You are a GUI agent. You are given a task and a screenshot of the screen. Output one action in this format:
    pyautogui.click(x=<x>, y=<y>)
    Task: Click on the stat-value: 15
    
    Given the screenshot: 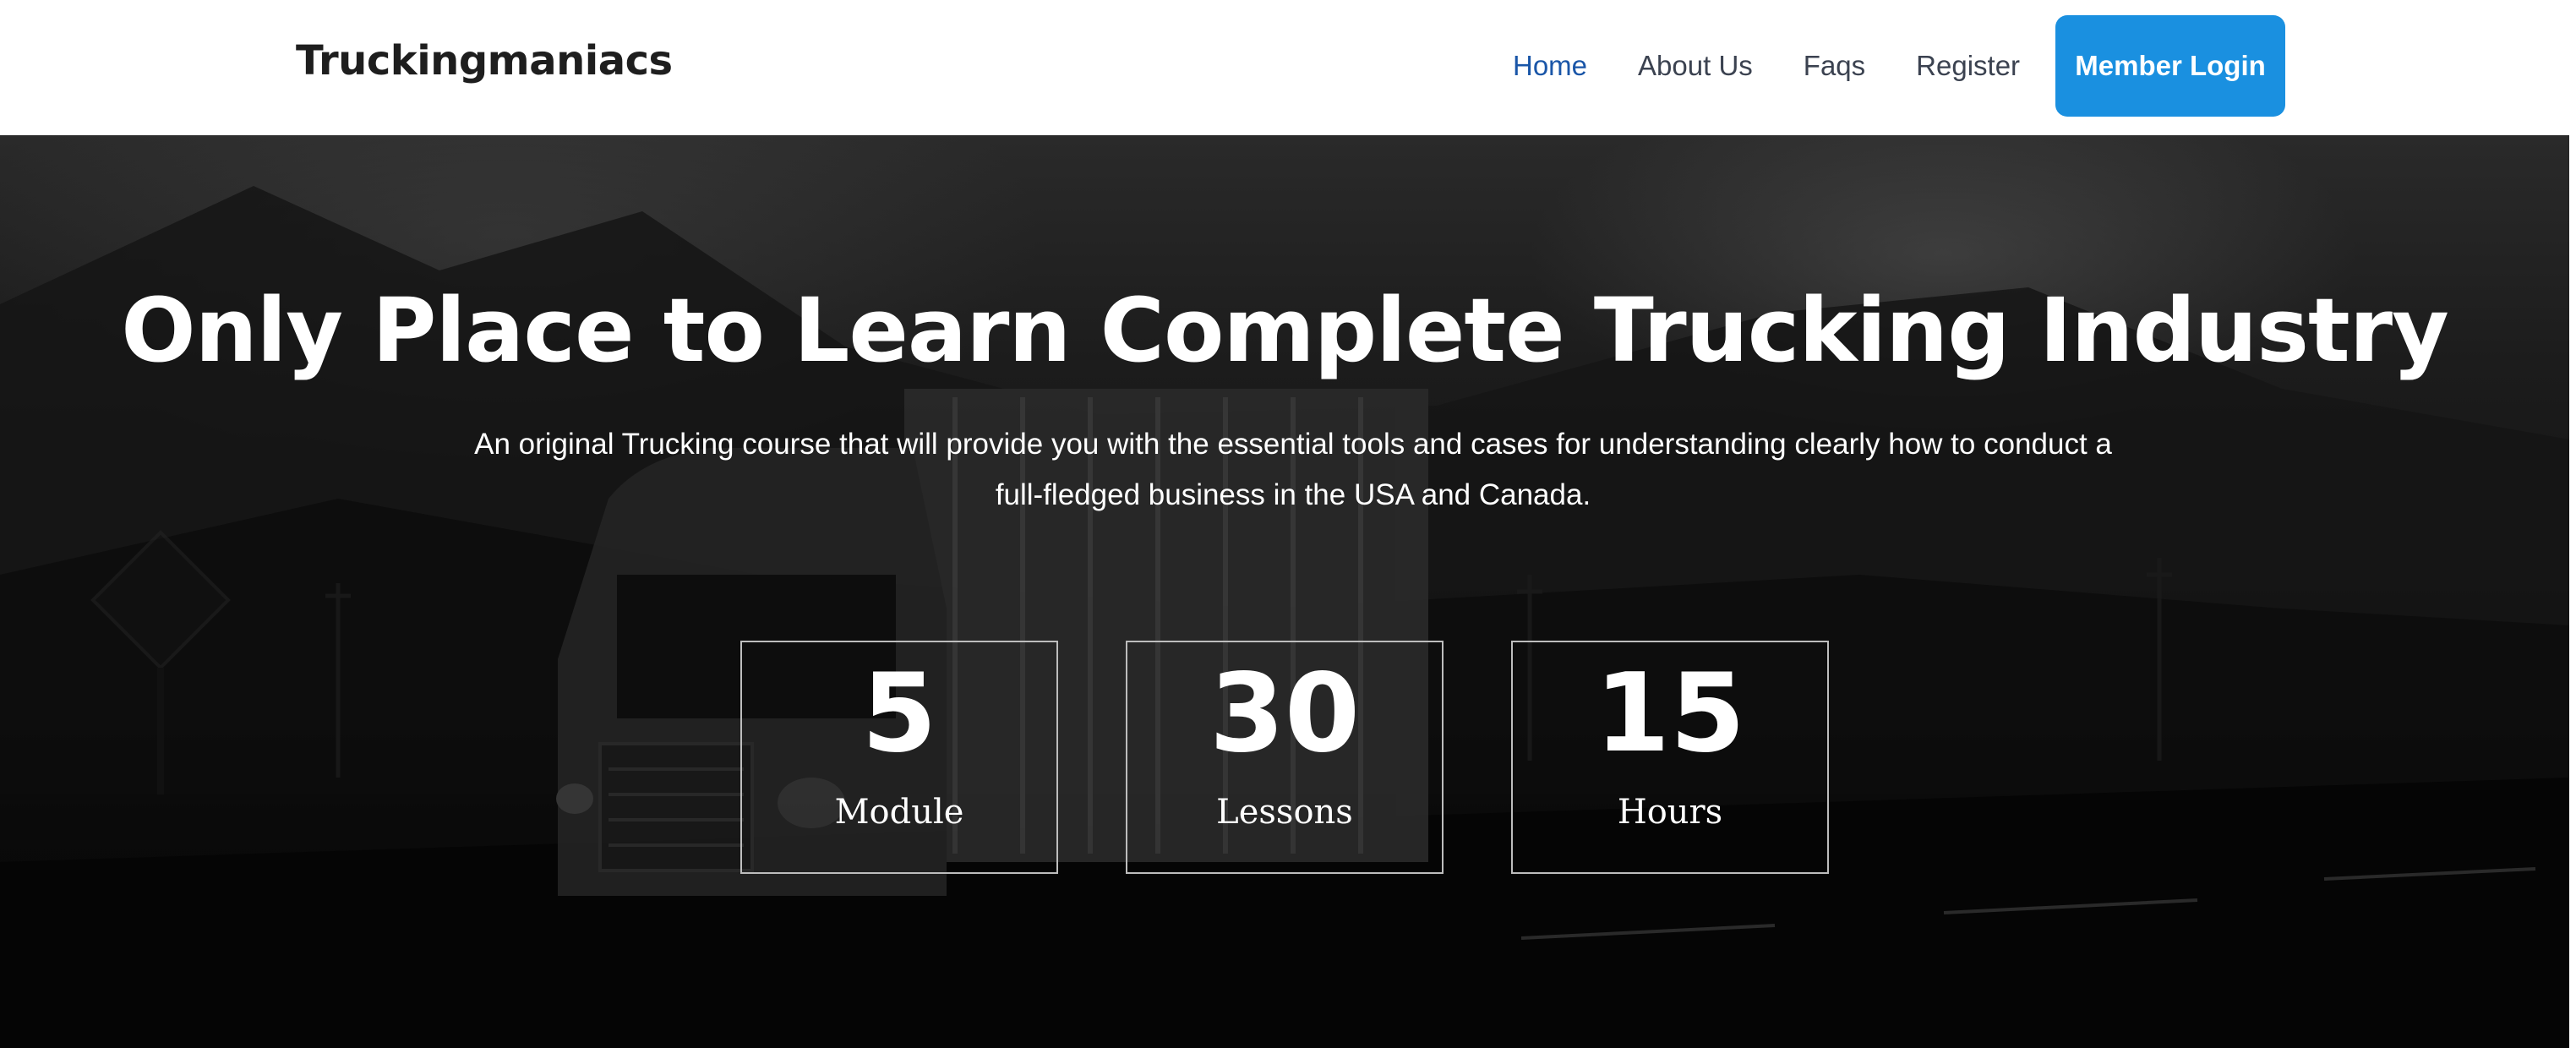 What is the action you would take?
    pyautogui.click(x=1670, y=714)
    